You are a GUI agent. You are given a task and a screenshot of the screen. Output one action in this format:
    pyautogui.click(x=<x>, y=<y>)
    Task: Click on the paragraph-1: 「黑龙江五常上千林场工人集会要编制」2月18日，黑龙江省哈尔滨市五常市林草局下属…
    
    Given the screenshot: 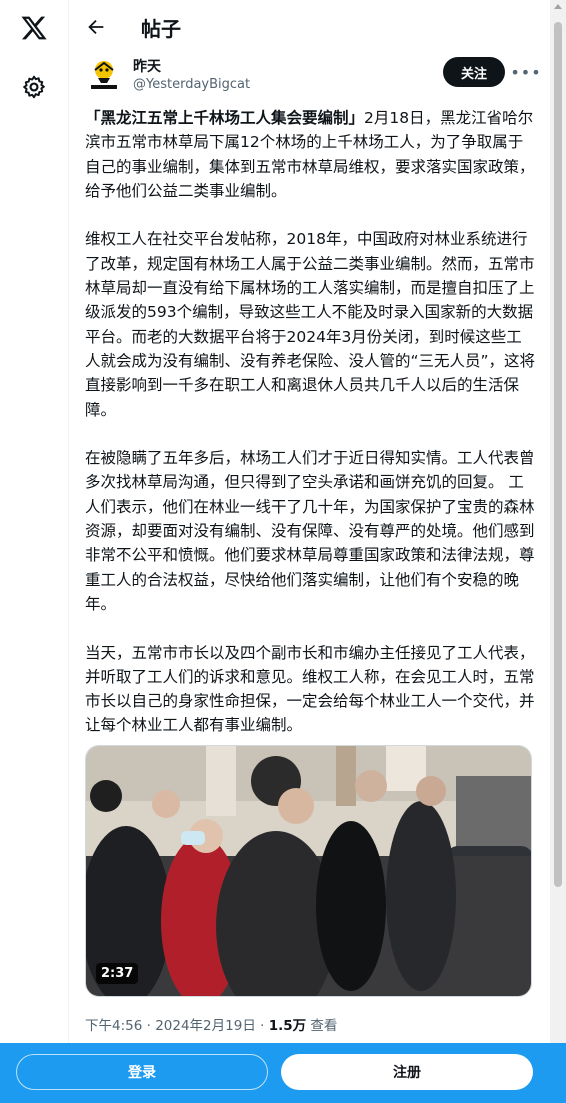 What is the action you would take?
    pyautogui.click(x=311, y=154)
    